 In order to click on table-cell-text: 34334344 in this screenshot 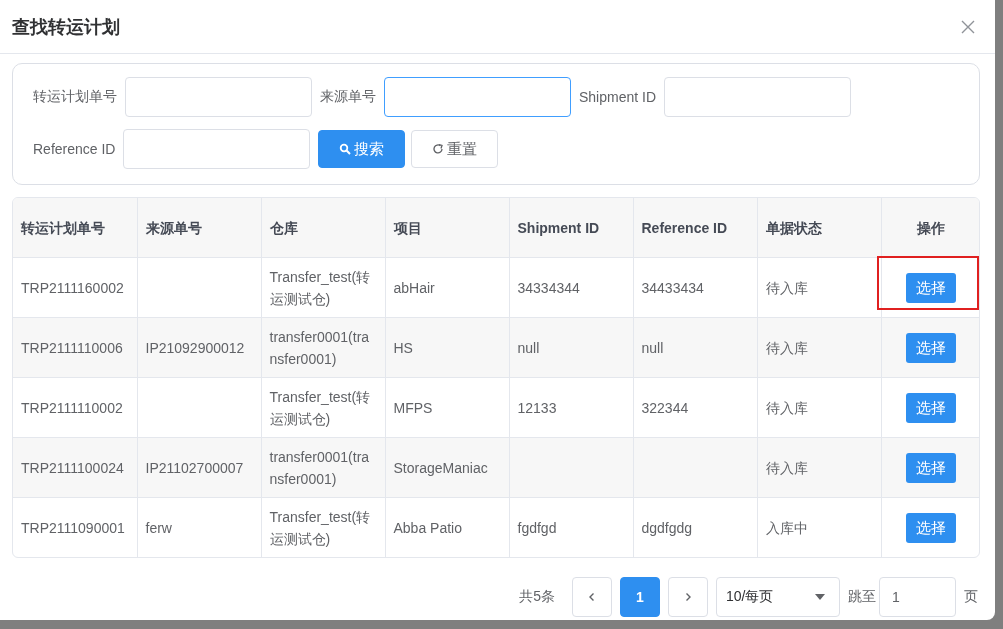, I will do `click(549, 288)`.